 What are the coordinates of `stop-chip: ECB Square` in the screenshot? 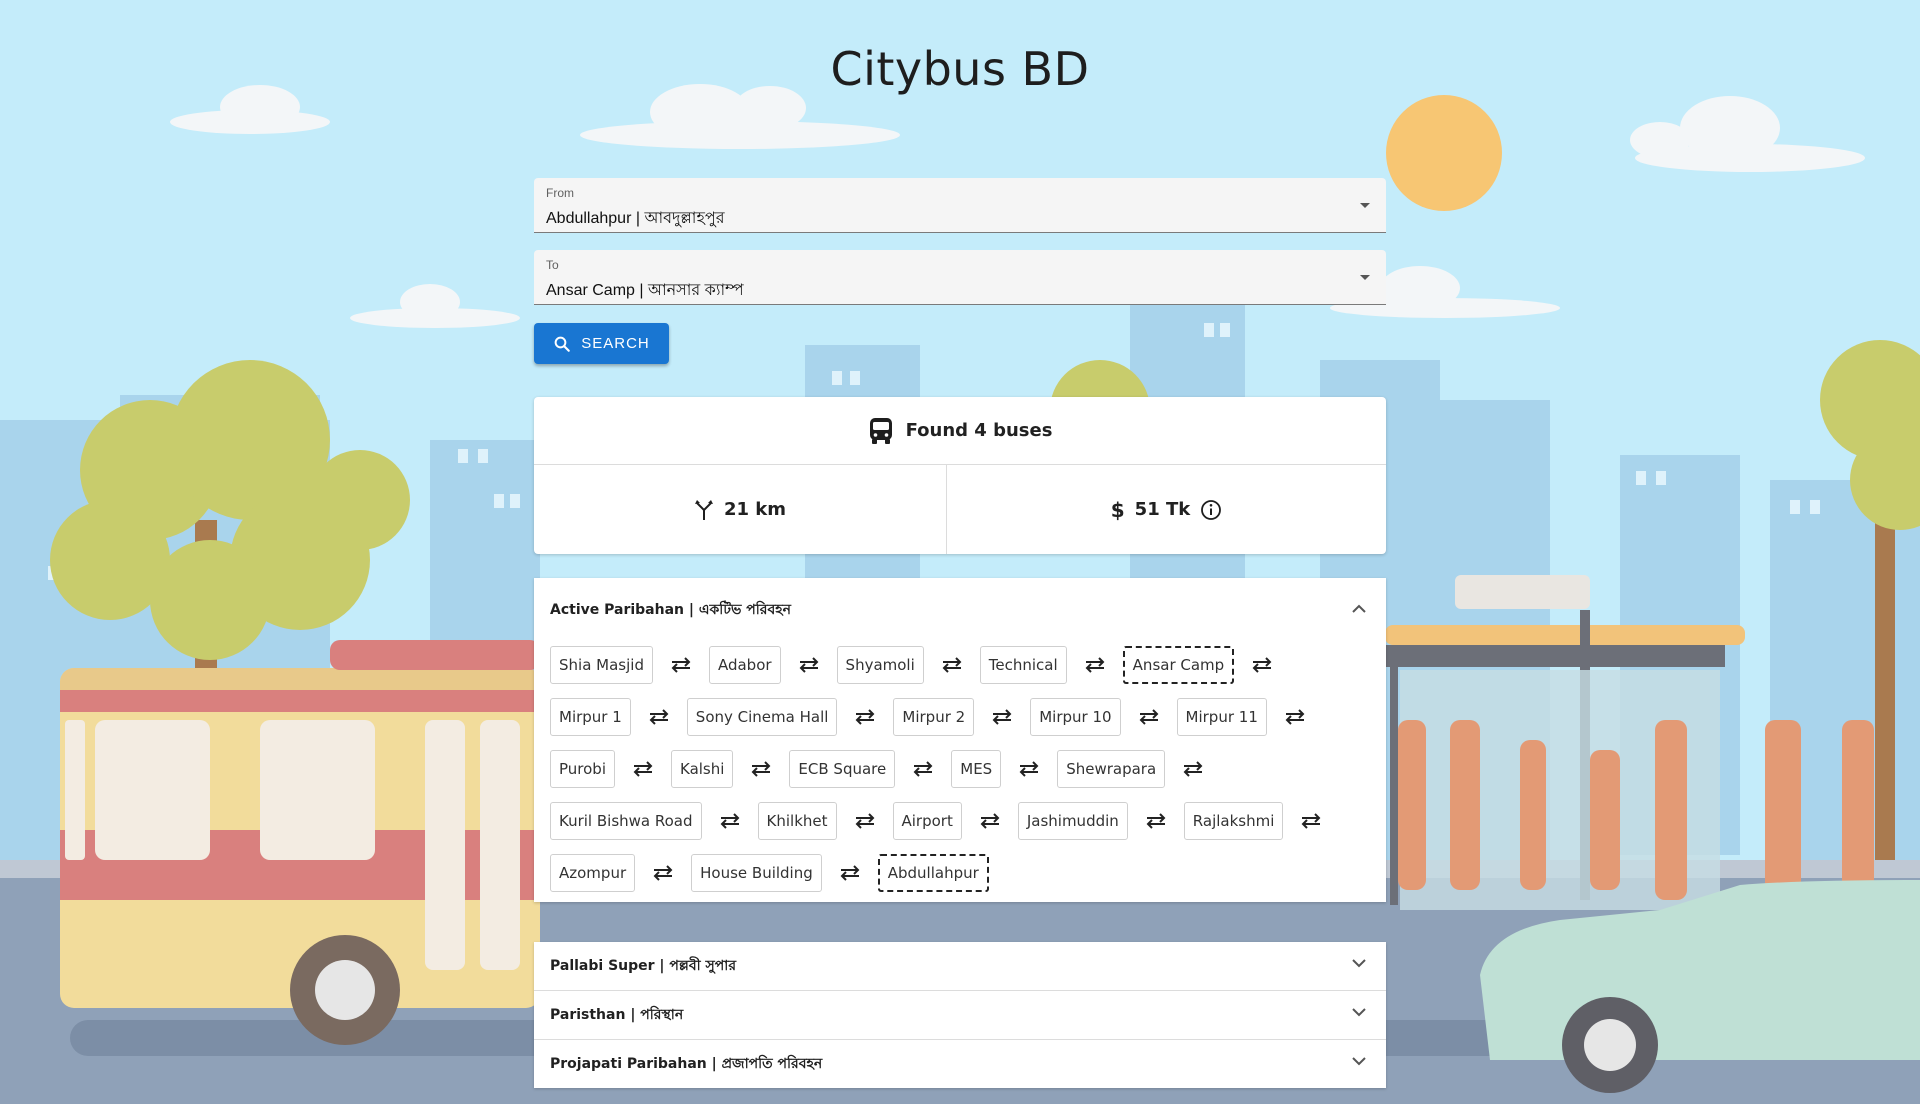 It's located at (842, 769).